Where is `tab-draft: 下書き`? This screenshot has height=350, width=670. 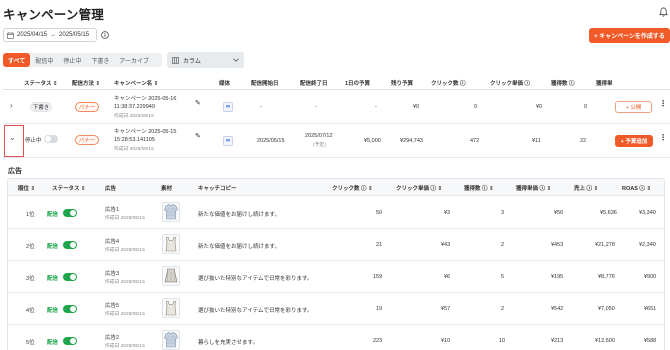
tab-draft: 下書き is located at coordinates (100, 60).